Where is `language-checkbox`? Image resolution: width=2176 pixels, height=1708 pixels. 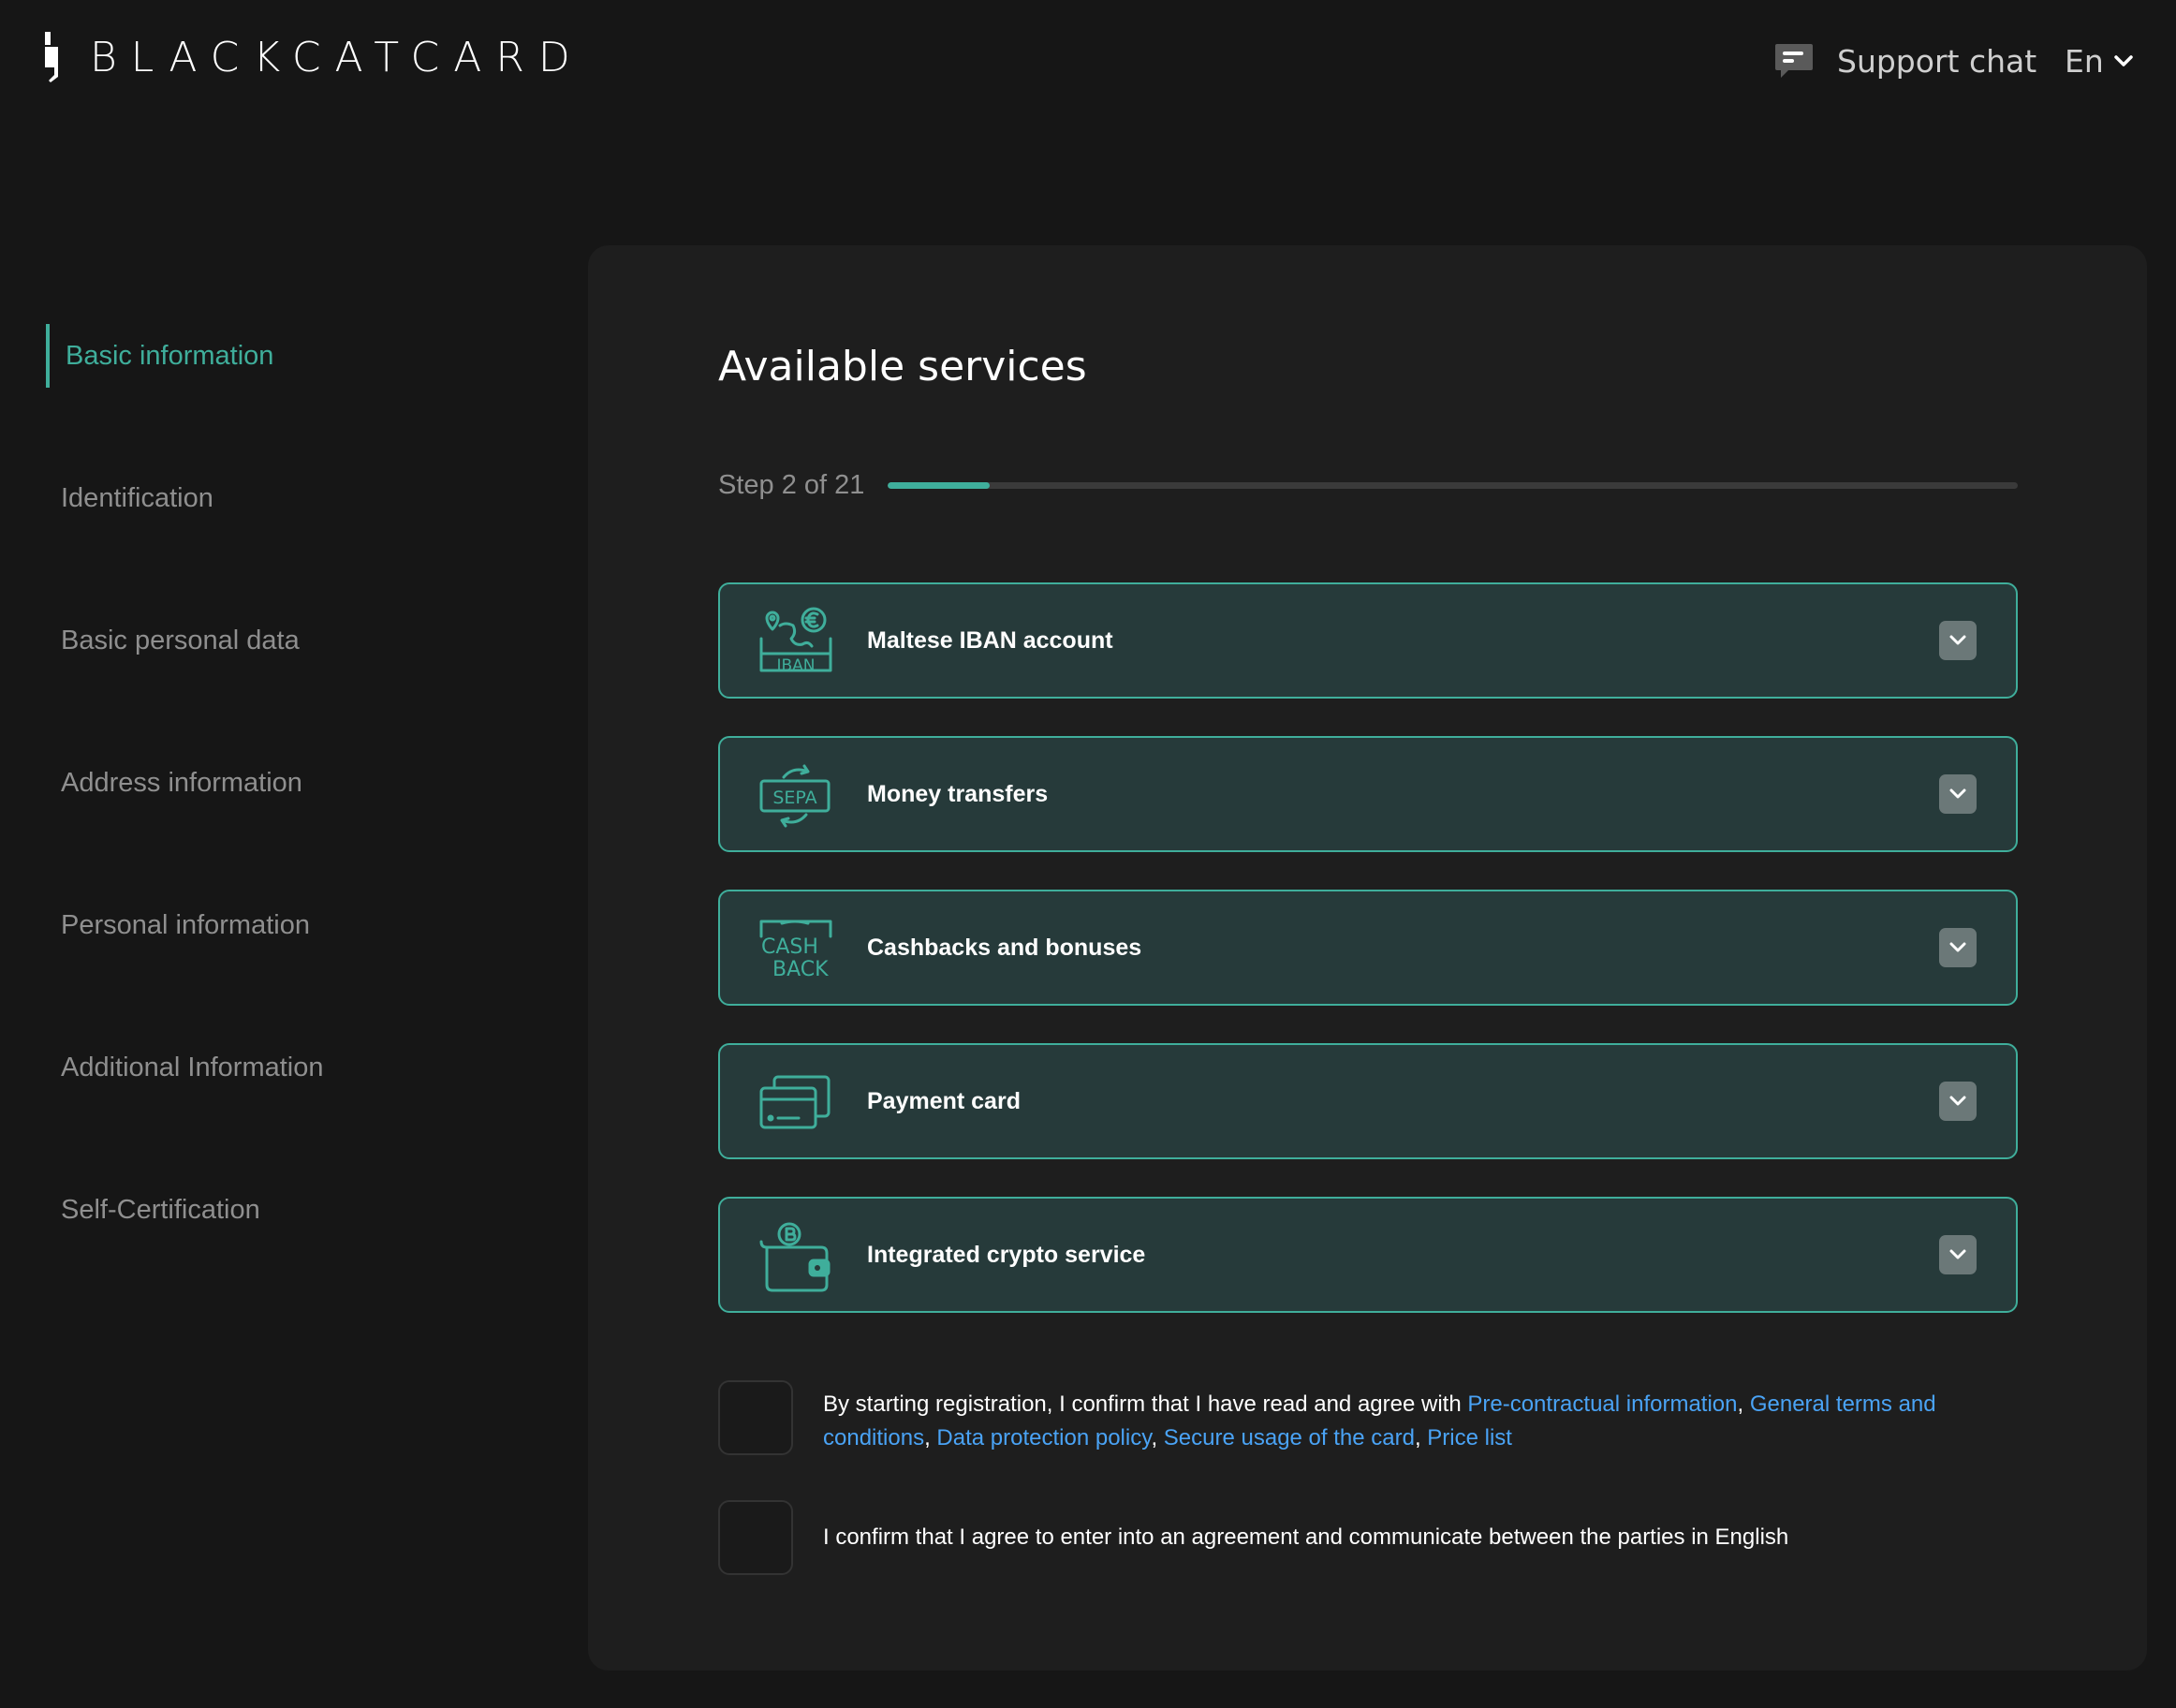
language-checkbox is located at coordinates (755, 1538).